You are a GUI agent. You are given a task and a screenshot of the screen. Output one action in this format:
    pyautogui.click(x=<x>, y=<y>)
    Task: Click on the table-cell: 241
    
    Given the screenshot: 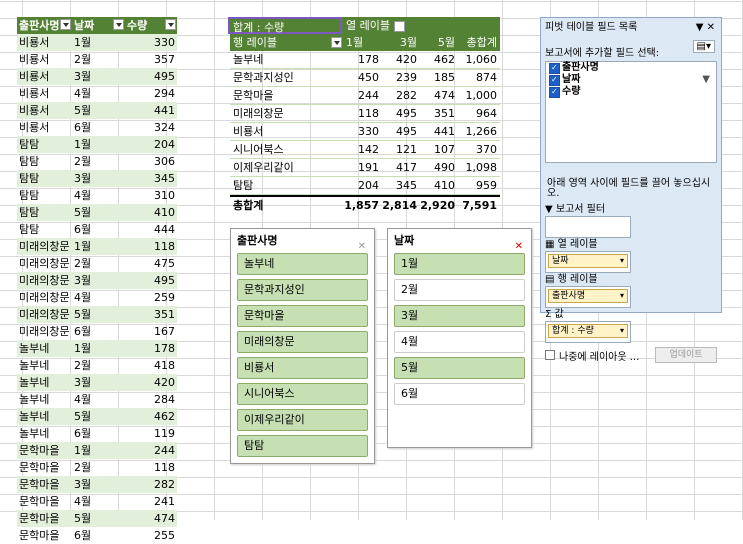 What is the action you would take?
    pyautogui.click(x=151, y=501)
    